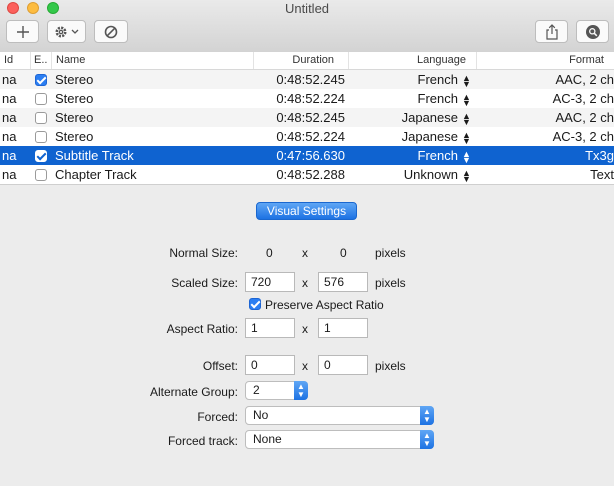 The height and width of the screenshot is (486, 614). I want to click on column-header-name: Name, so click(153, 60).